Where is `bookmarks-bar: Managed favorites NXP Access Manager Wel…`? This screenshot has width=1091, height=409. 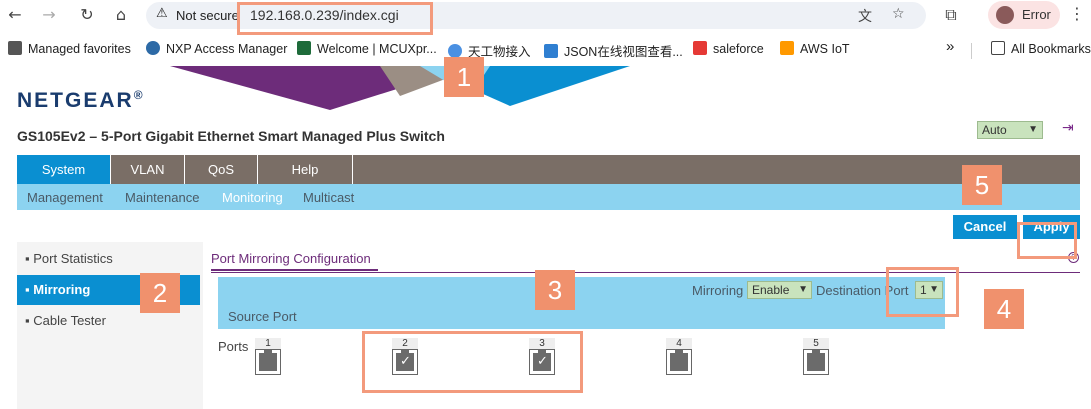 bookmarks-bar: Managed favorites NXP Access Manager Wel… is located at coordinates (545, 50).